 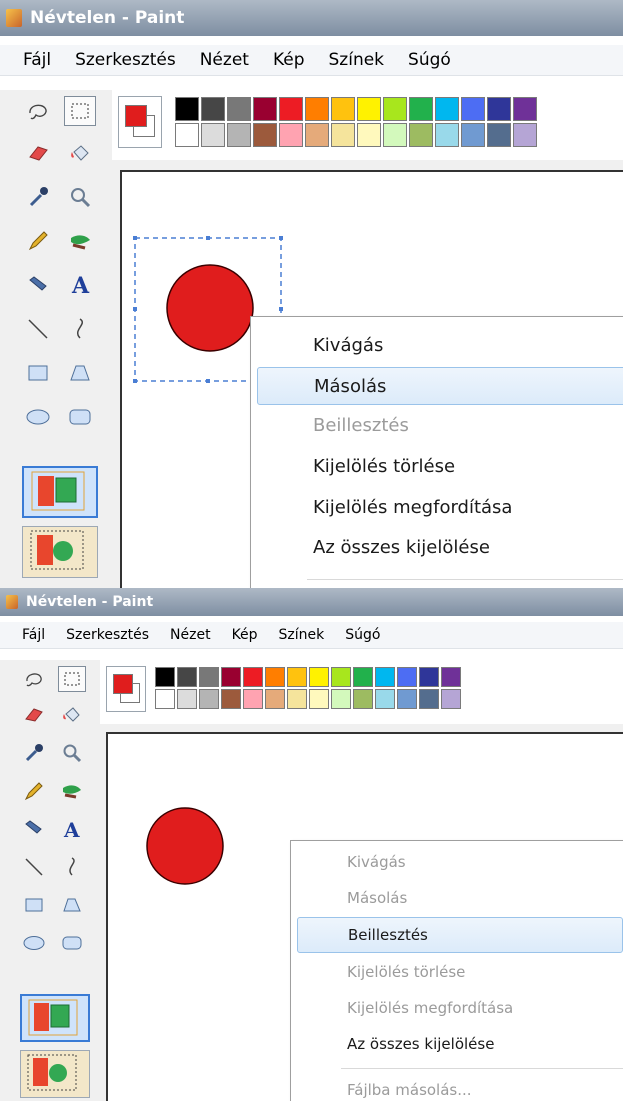 What do you see at coordinates (72, 867) in the screenshot?
I see `curve-icon` at bounding box center [72, 867].